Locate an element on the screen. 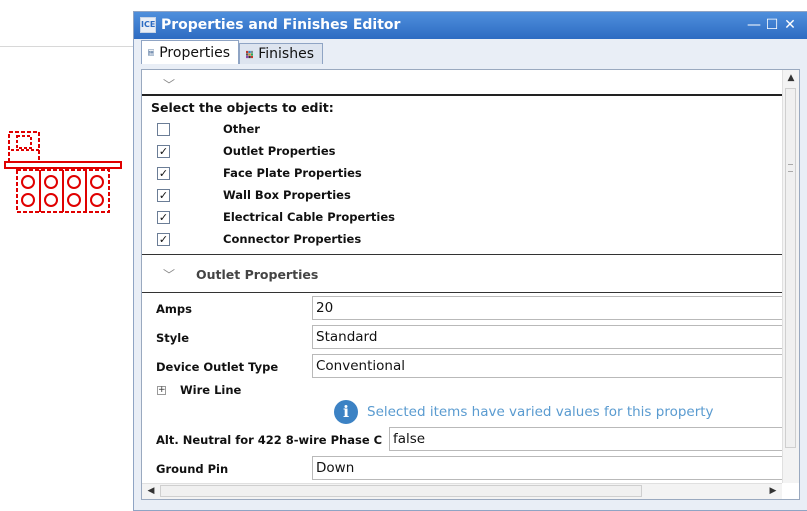  property-label-alt-neutral: Alt. Neutral for 422 8-wire Phase C is located at coordinates (269, 440).